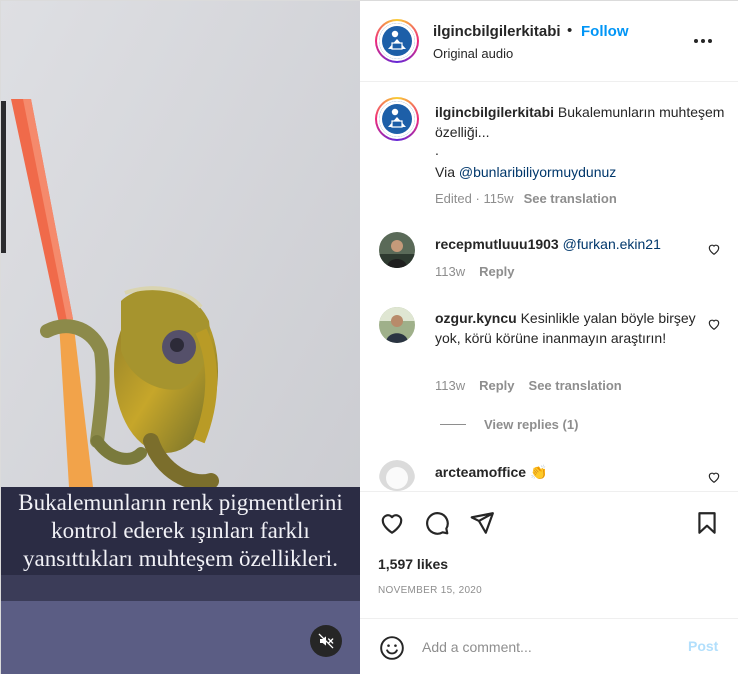 The height and width of the screenshot is (674, 738). Describe the element at coordinates (430, 590) in the screenshot. I see `post-date: NOVEMBER 15, 2020` at that location.